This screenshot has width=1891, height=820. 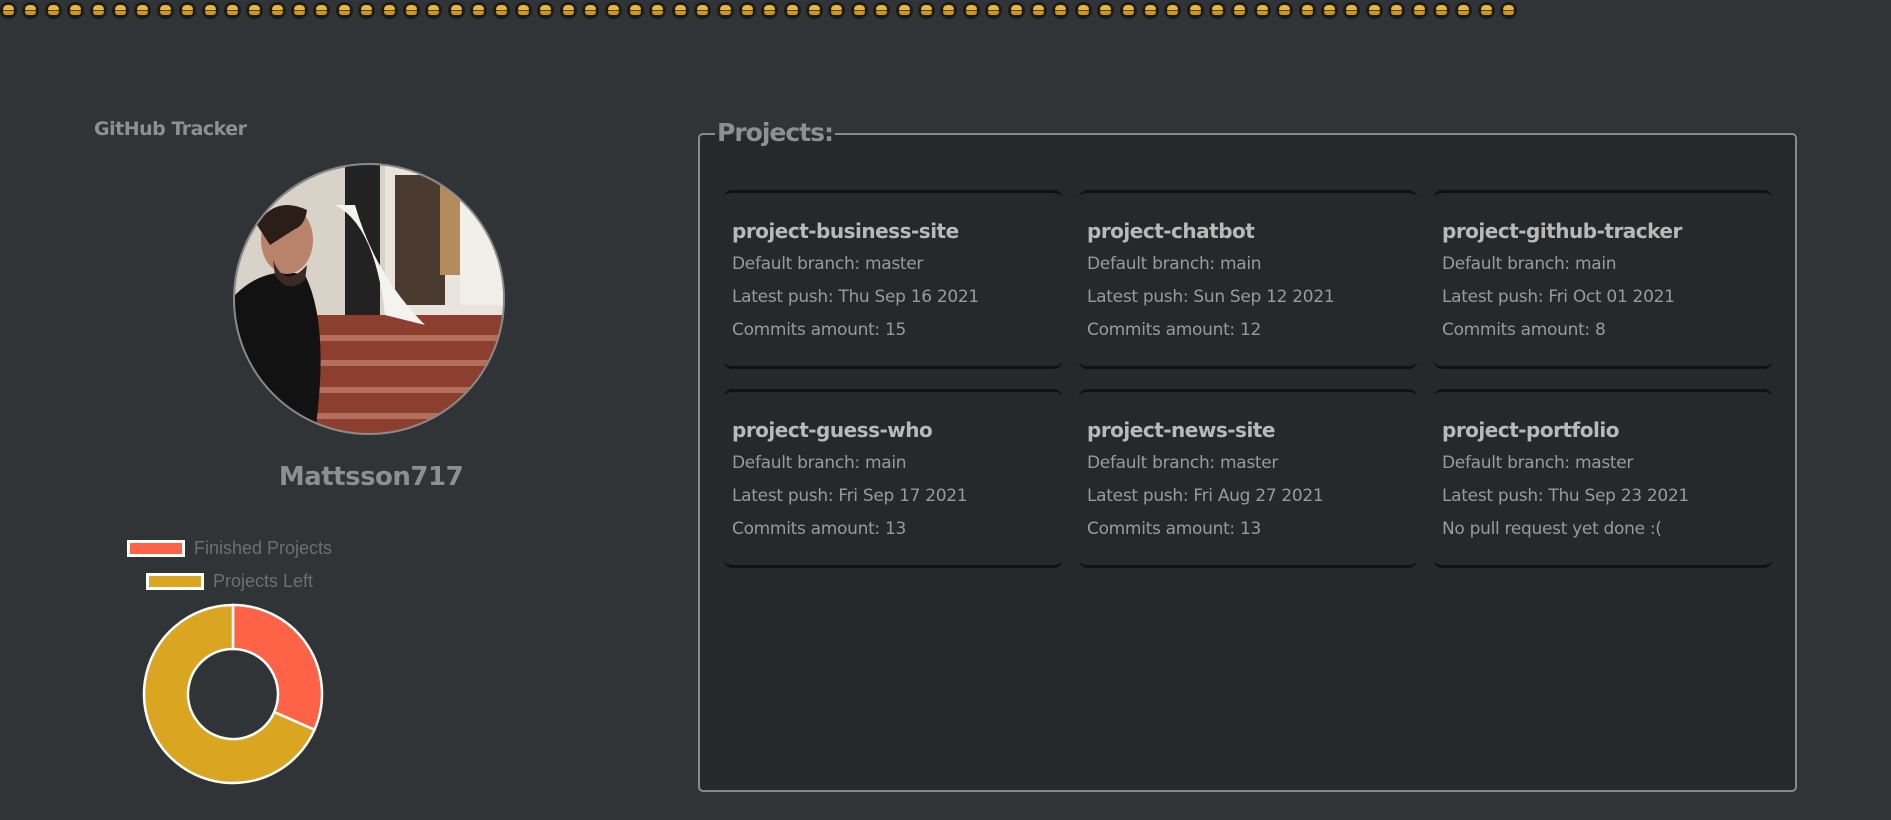 I want to click on projects-donut-chart, so click(x=233, y=694).